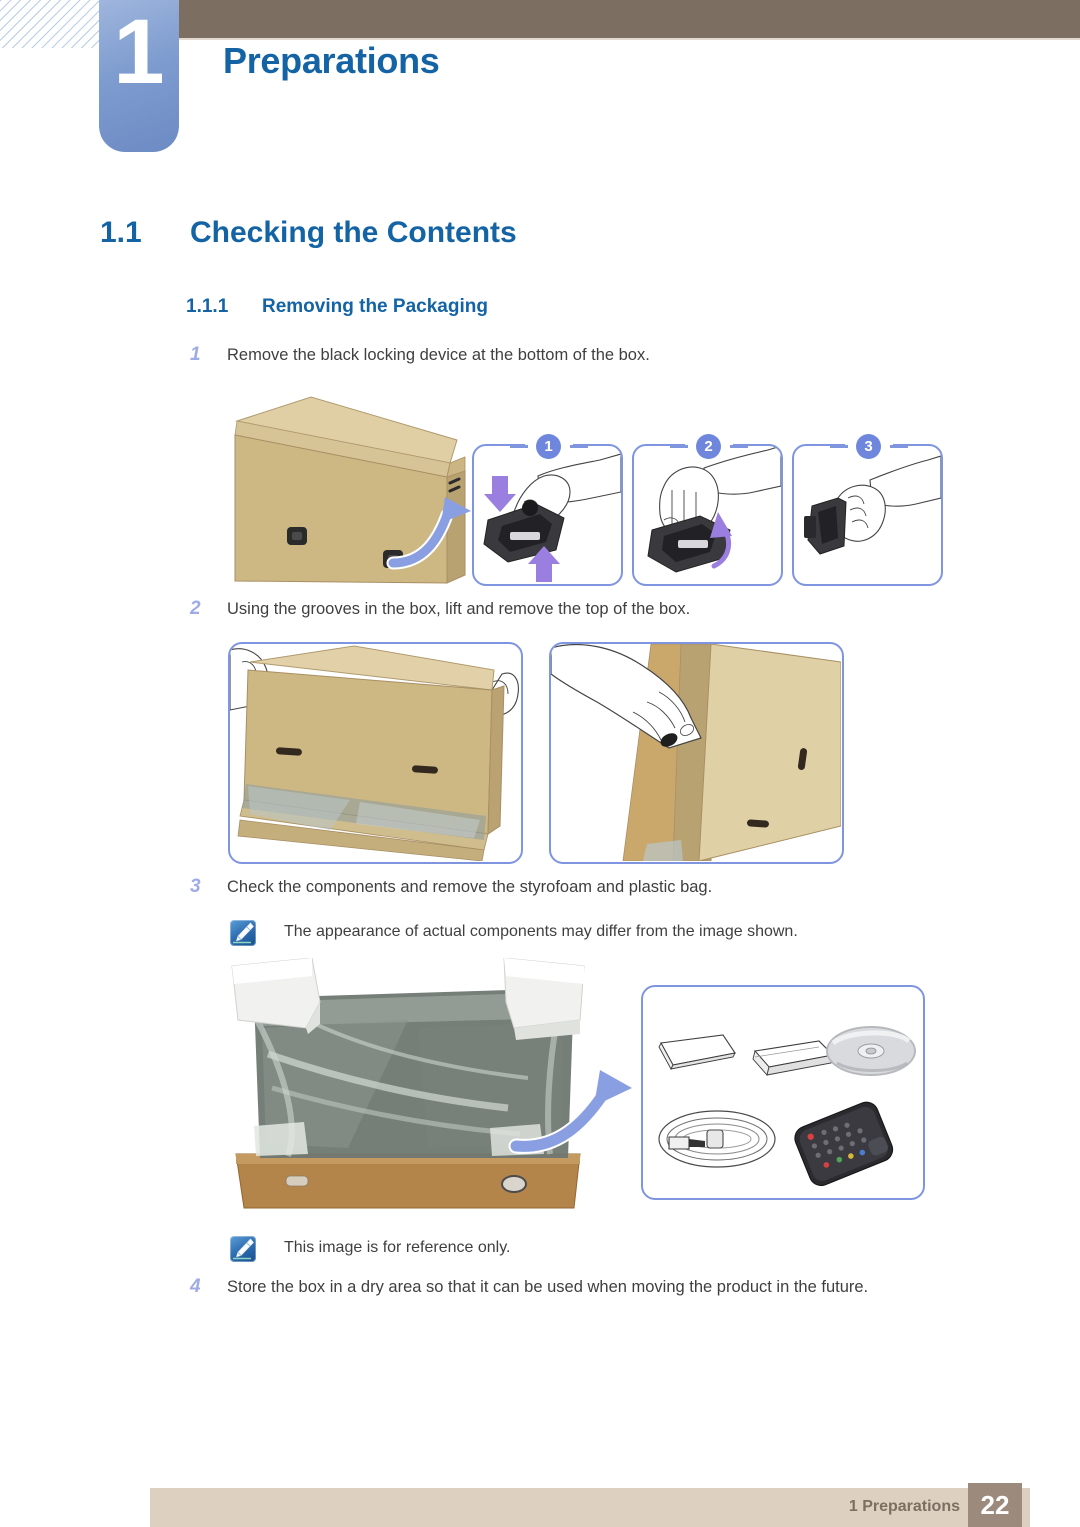 This screenshot has height=1527, width=1080. I want to click on figure-badge-2: 2, so click(708, 446).